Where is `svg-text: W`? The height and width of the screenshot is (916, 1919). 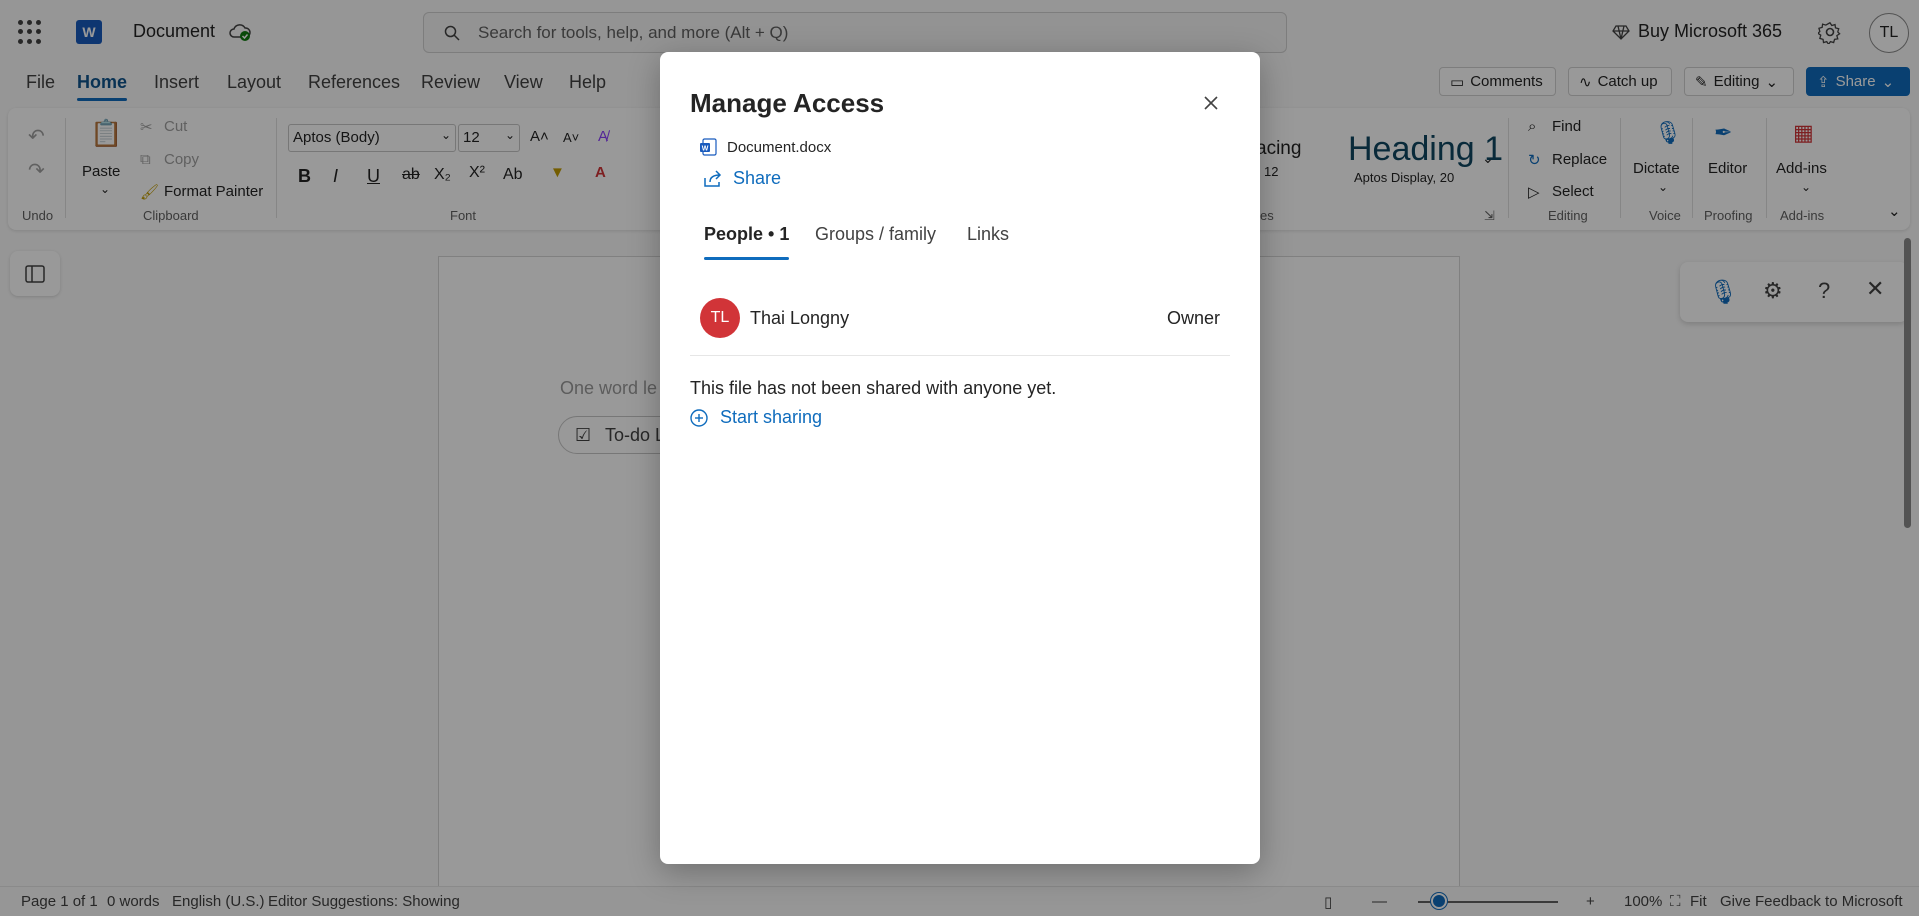 svg-text: W is located at coordinates (705, 149).